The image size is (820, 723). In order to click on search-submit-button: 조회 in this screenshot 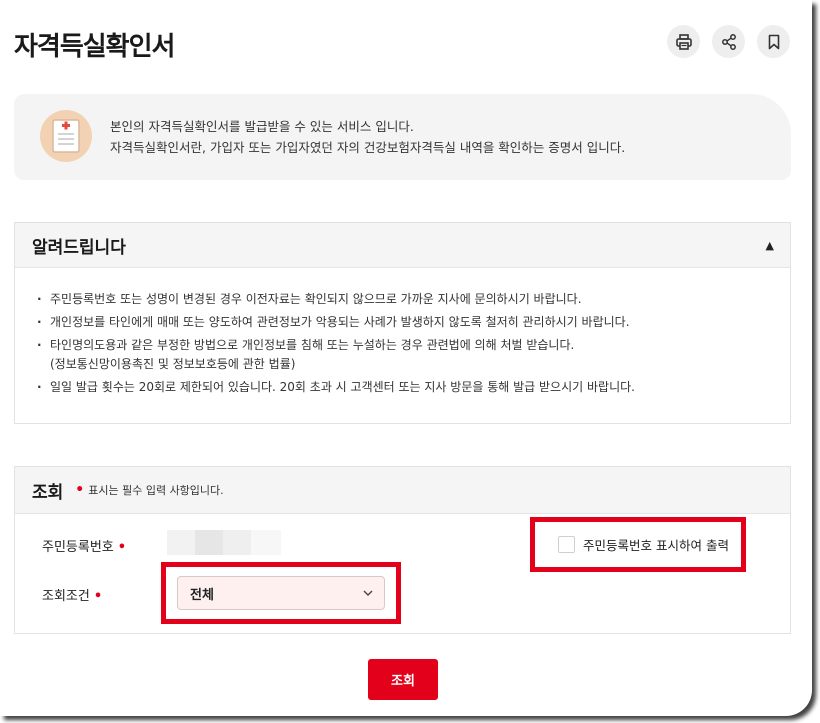, I will do `click(403, 679)`.